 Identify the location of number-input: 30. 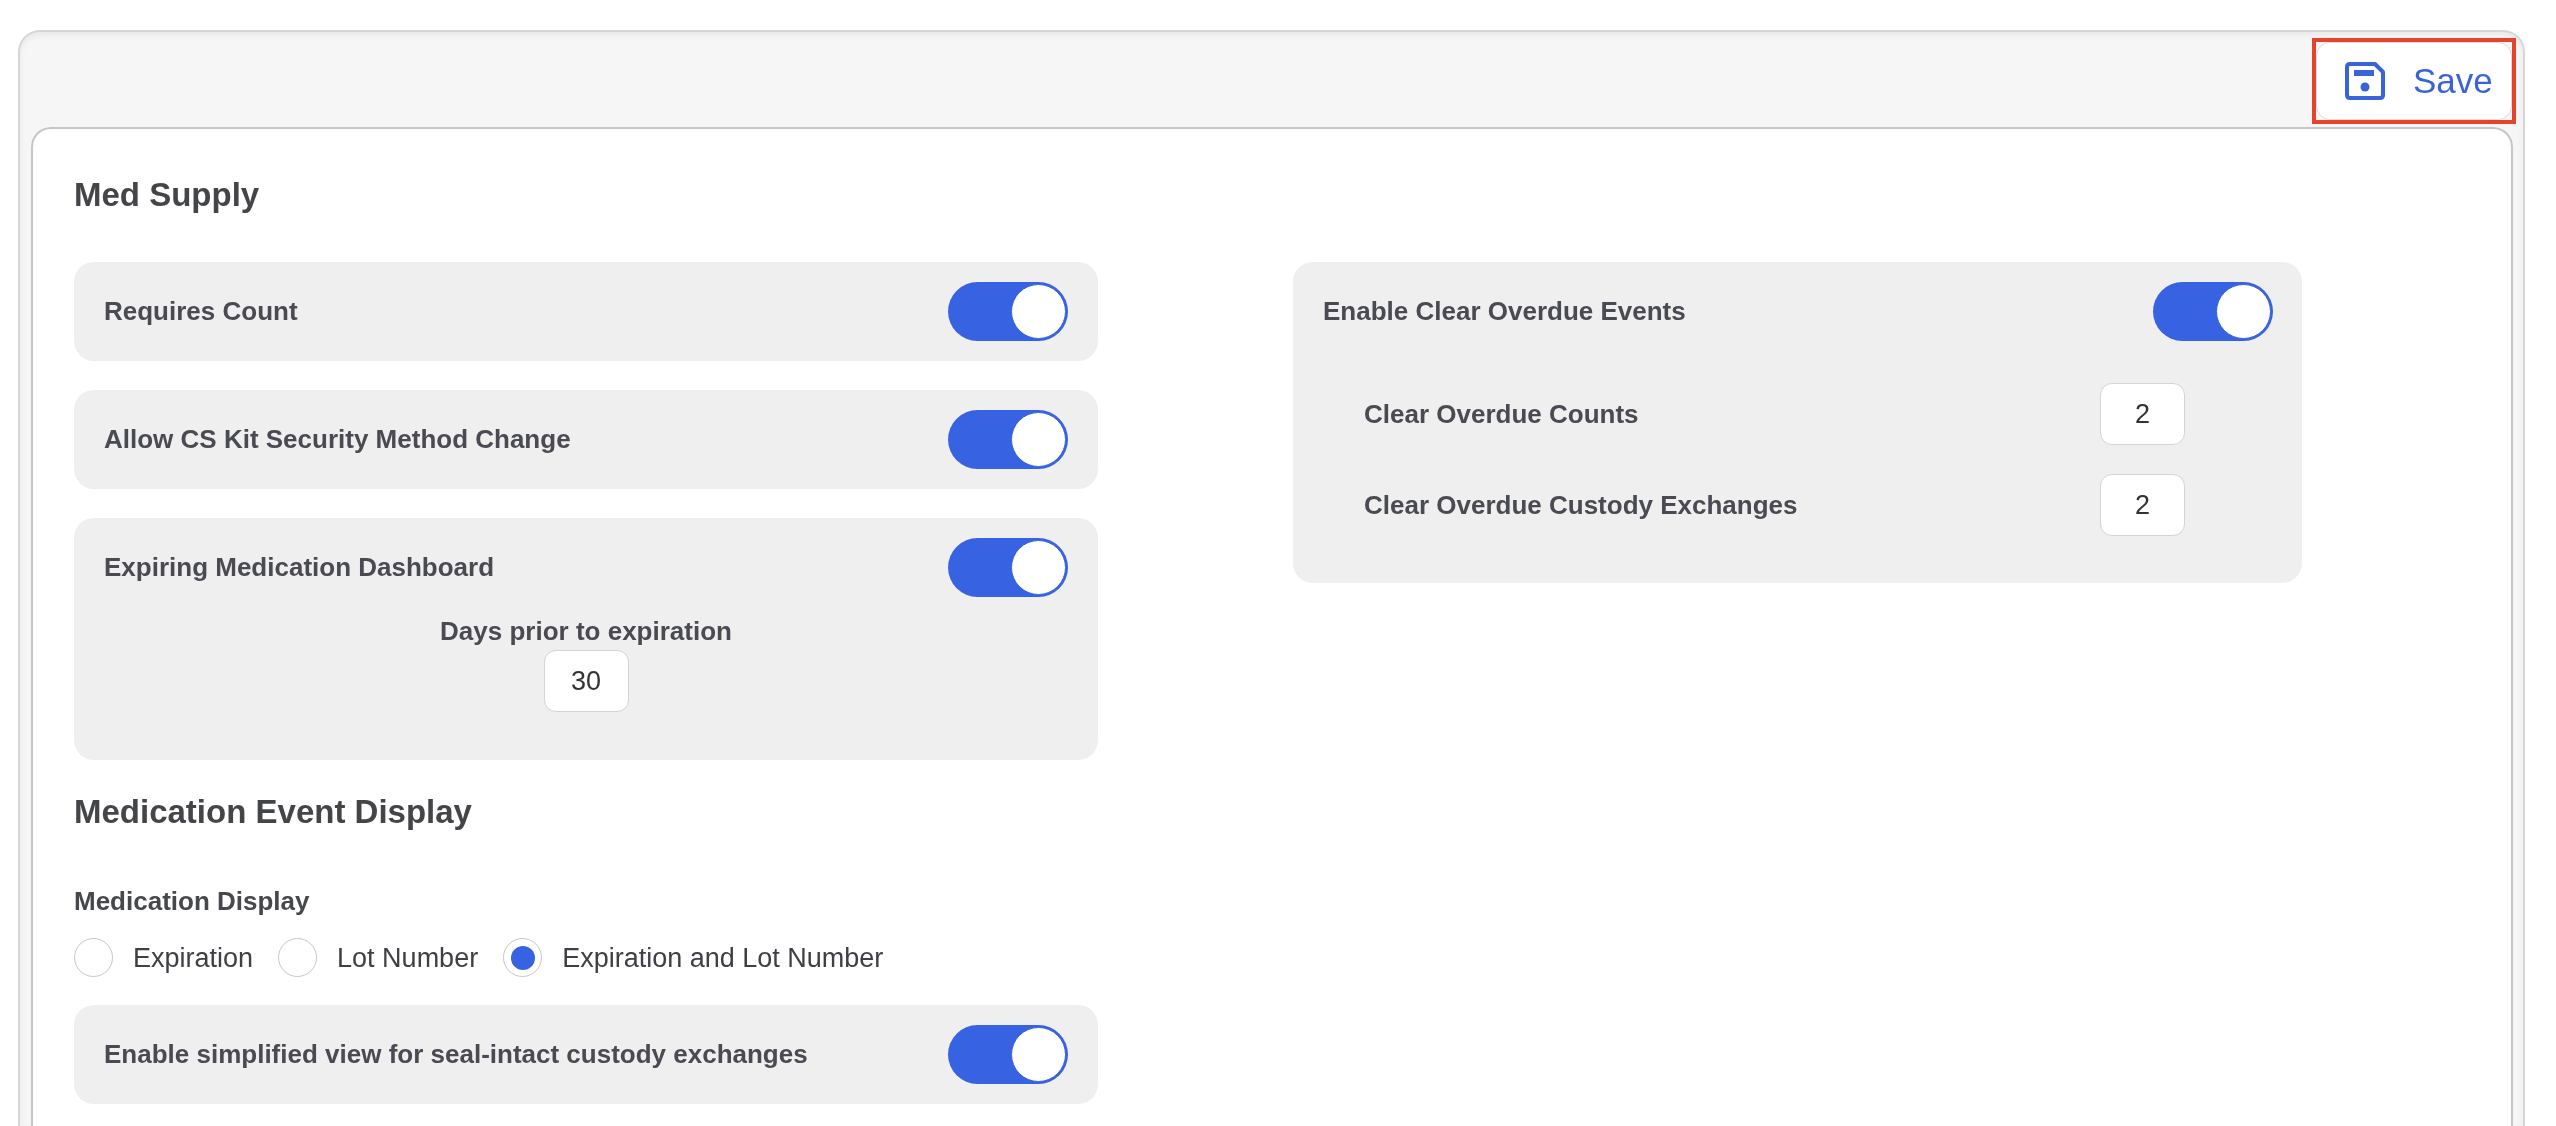
(586, 681).